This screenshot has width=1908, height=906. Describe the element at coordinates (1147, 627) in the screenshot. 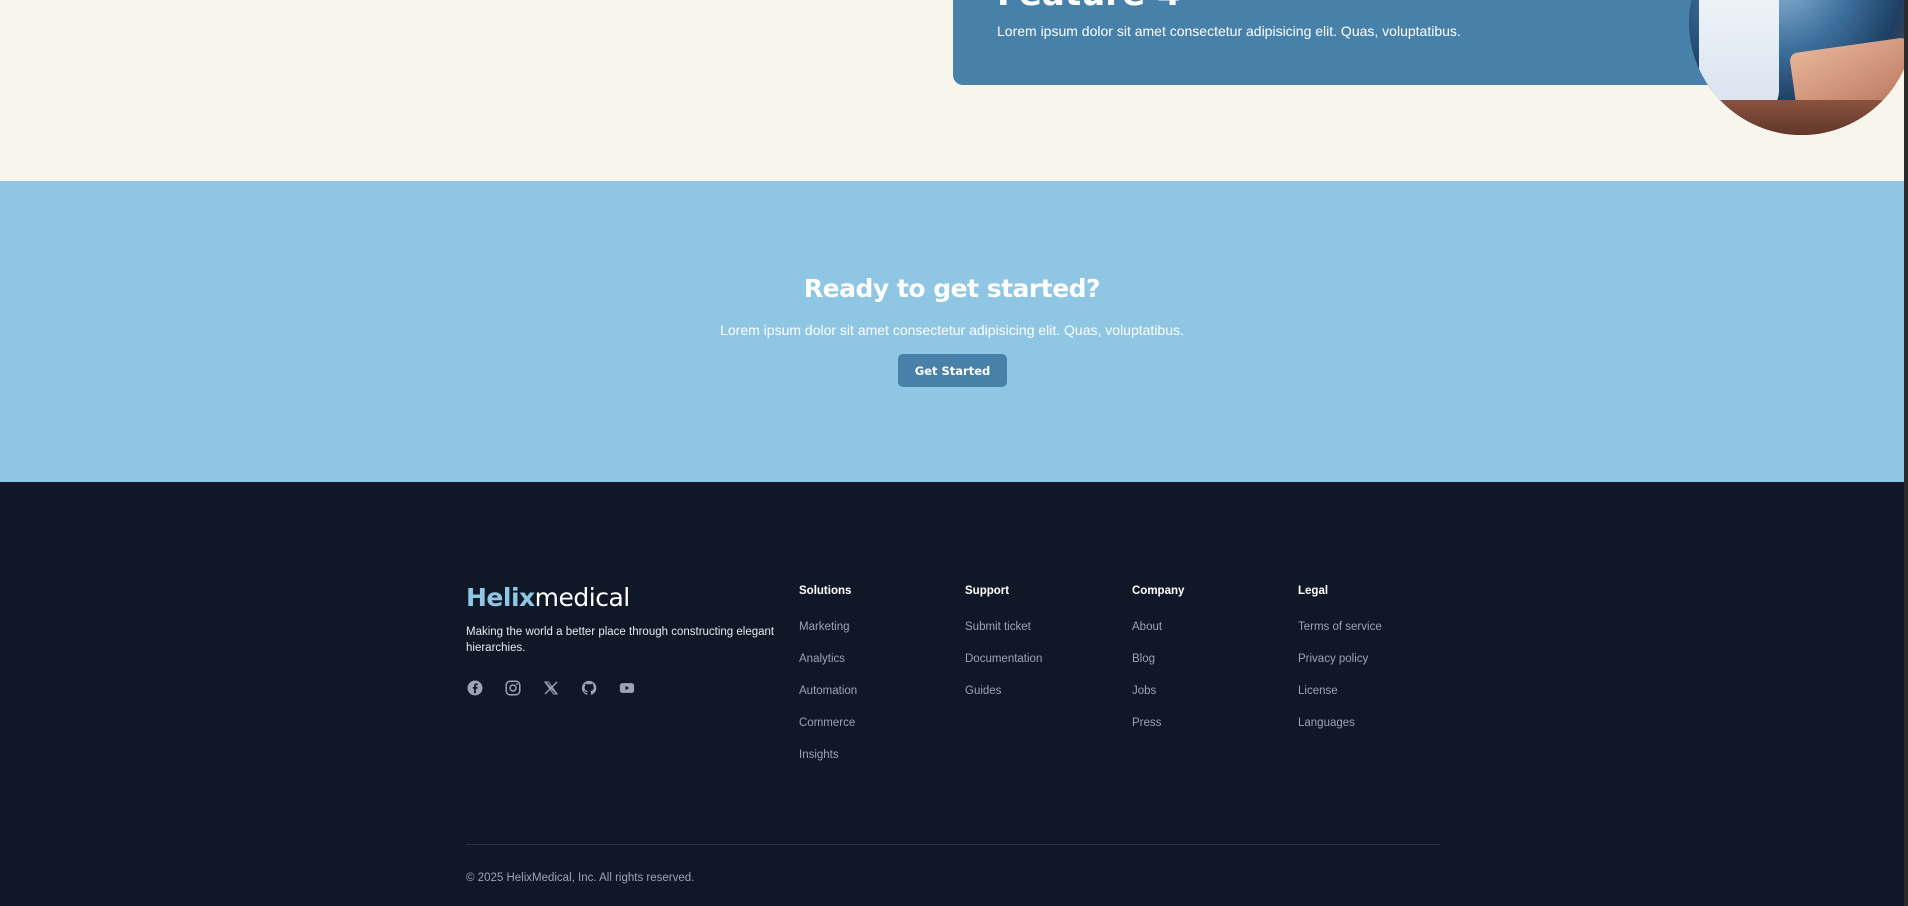

I see `footer-link-about: About` at that location.